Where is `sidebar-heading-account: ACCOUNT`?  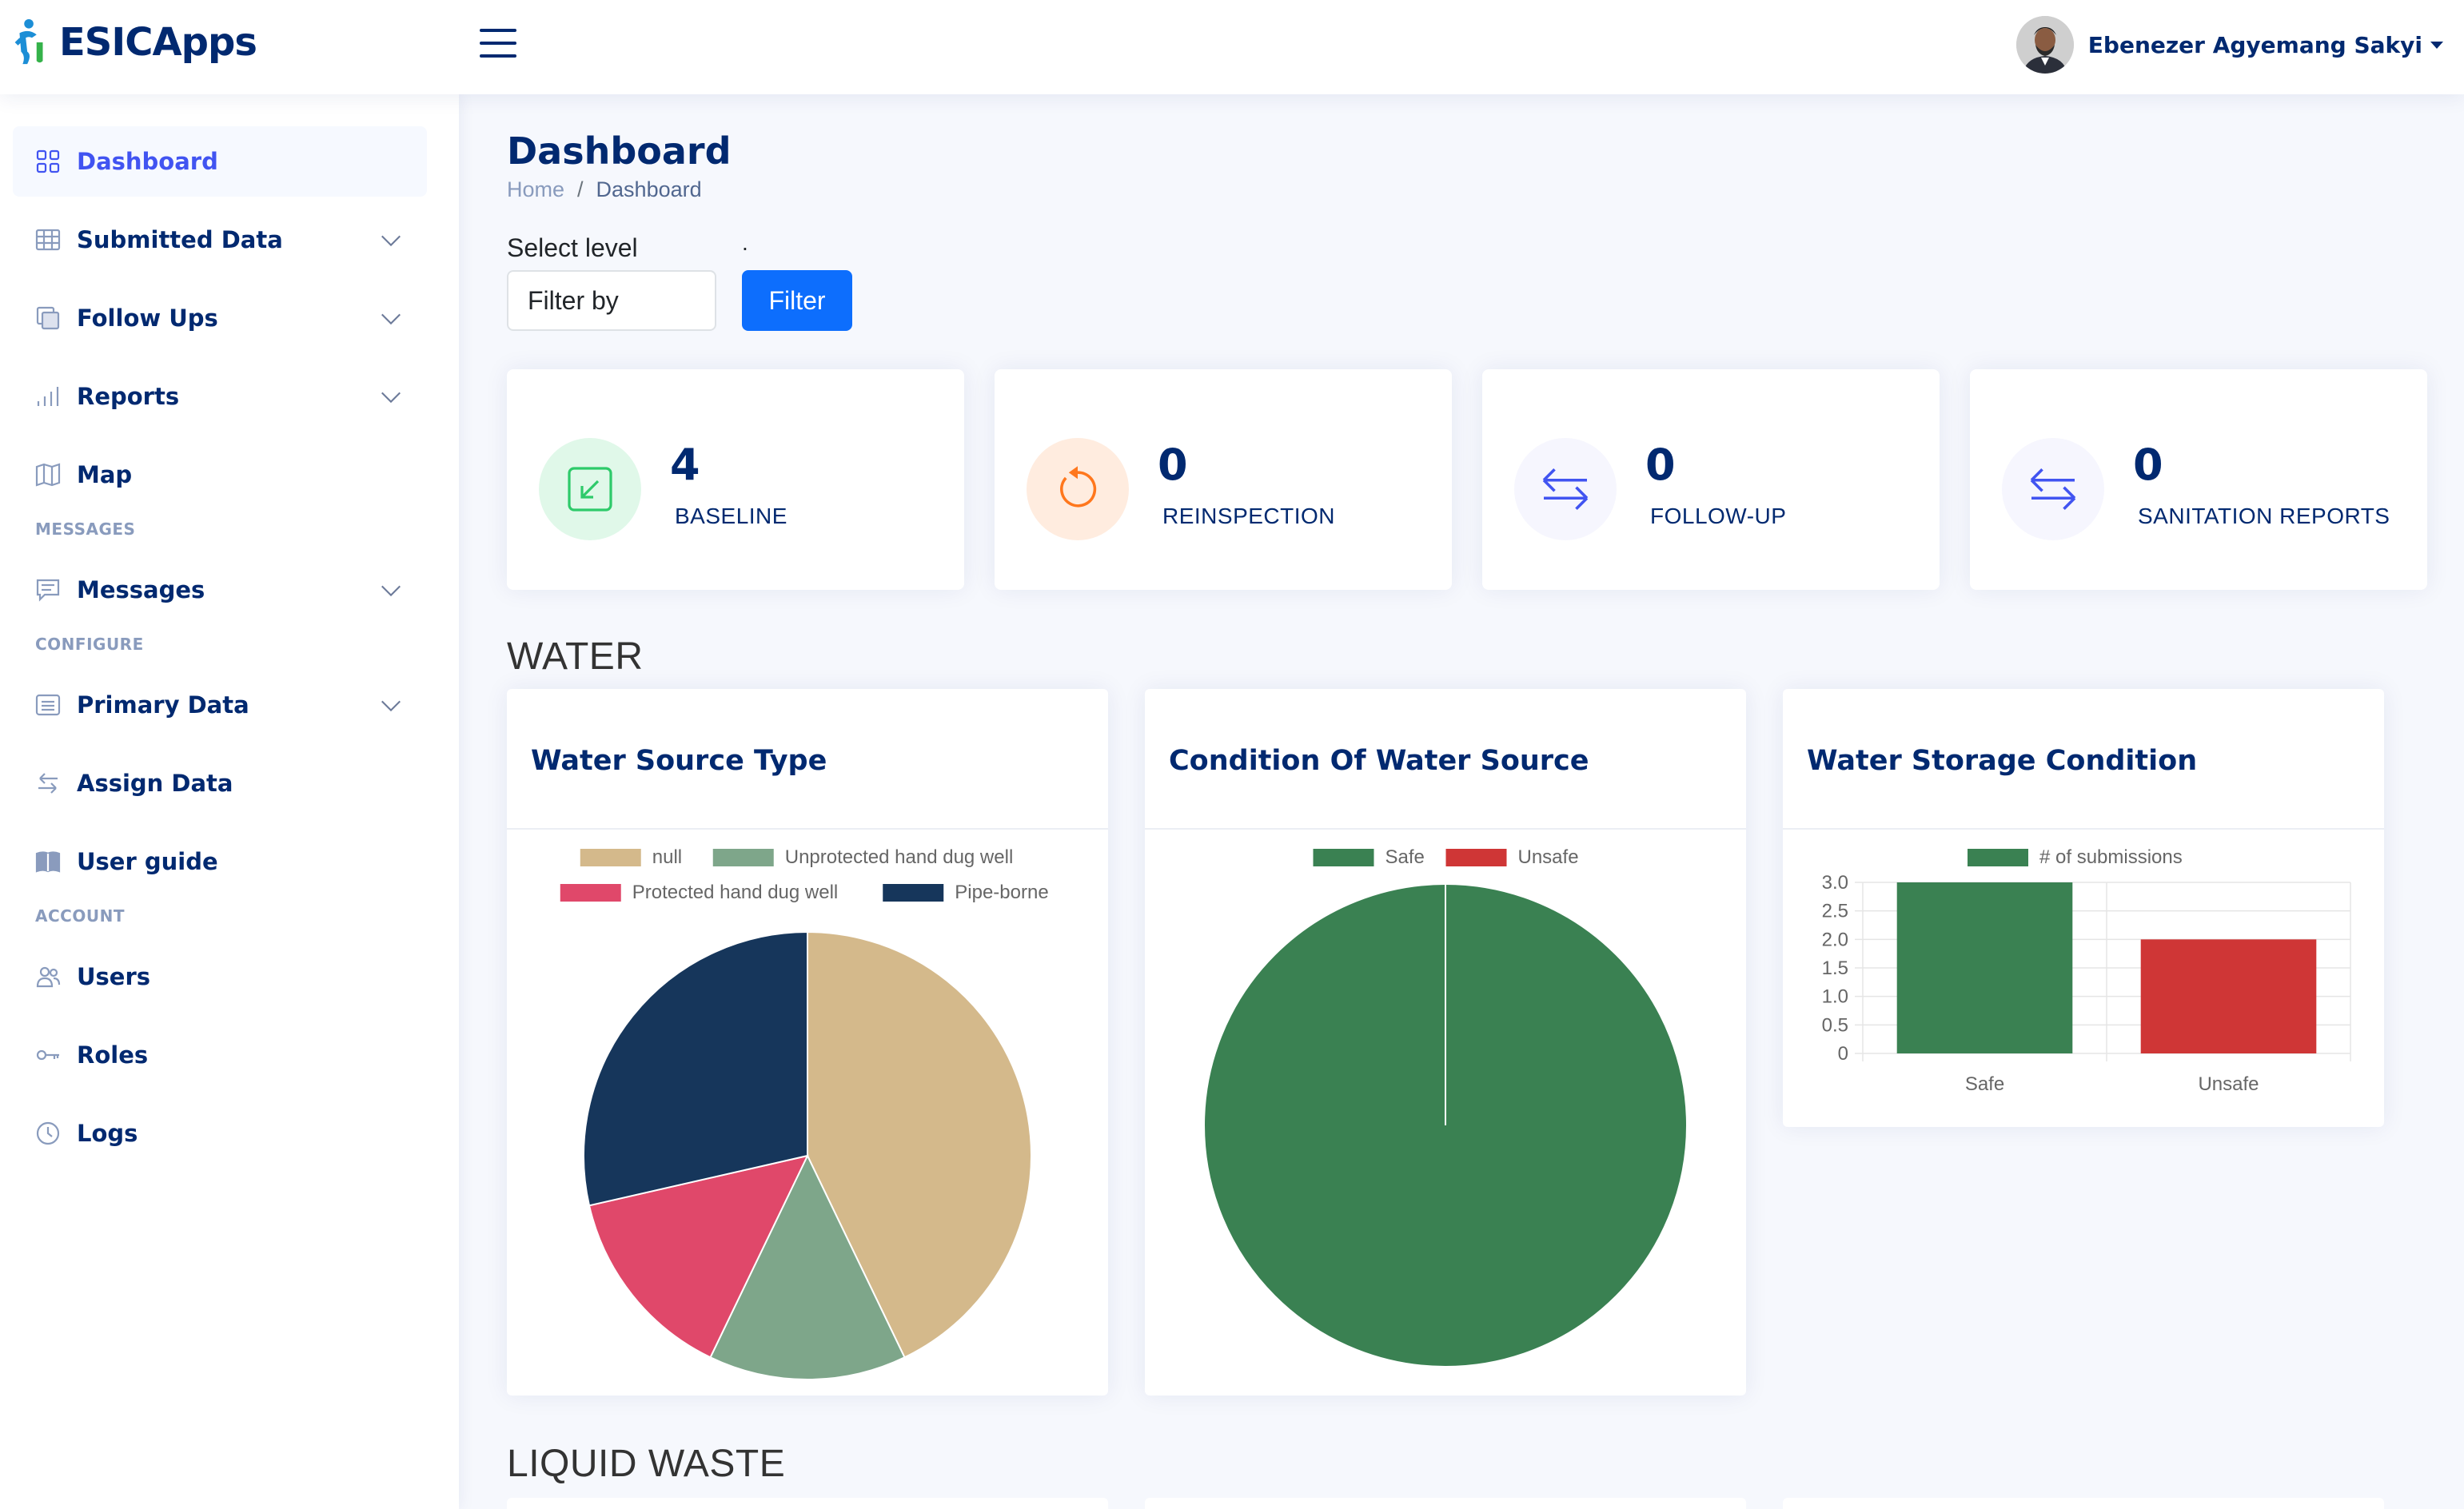 sidebar-heading-account: ACCOUNT is located at coordinates (80, 916).